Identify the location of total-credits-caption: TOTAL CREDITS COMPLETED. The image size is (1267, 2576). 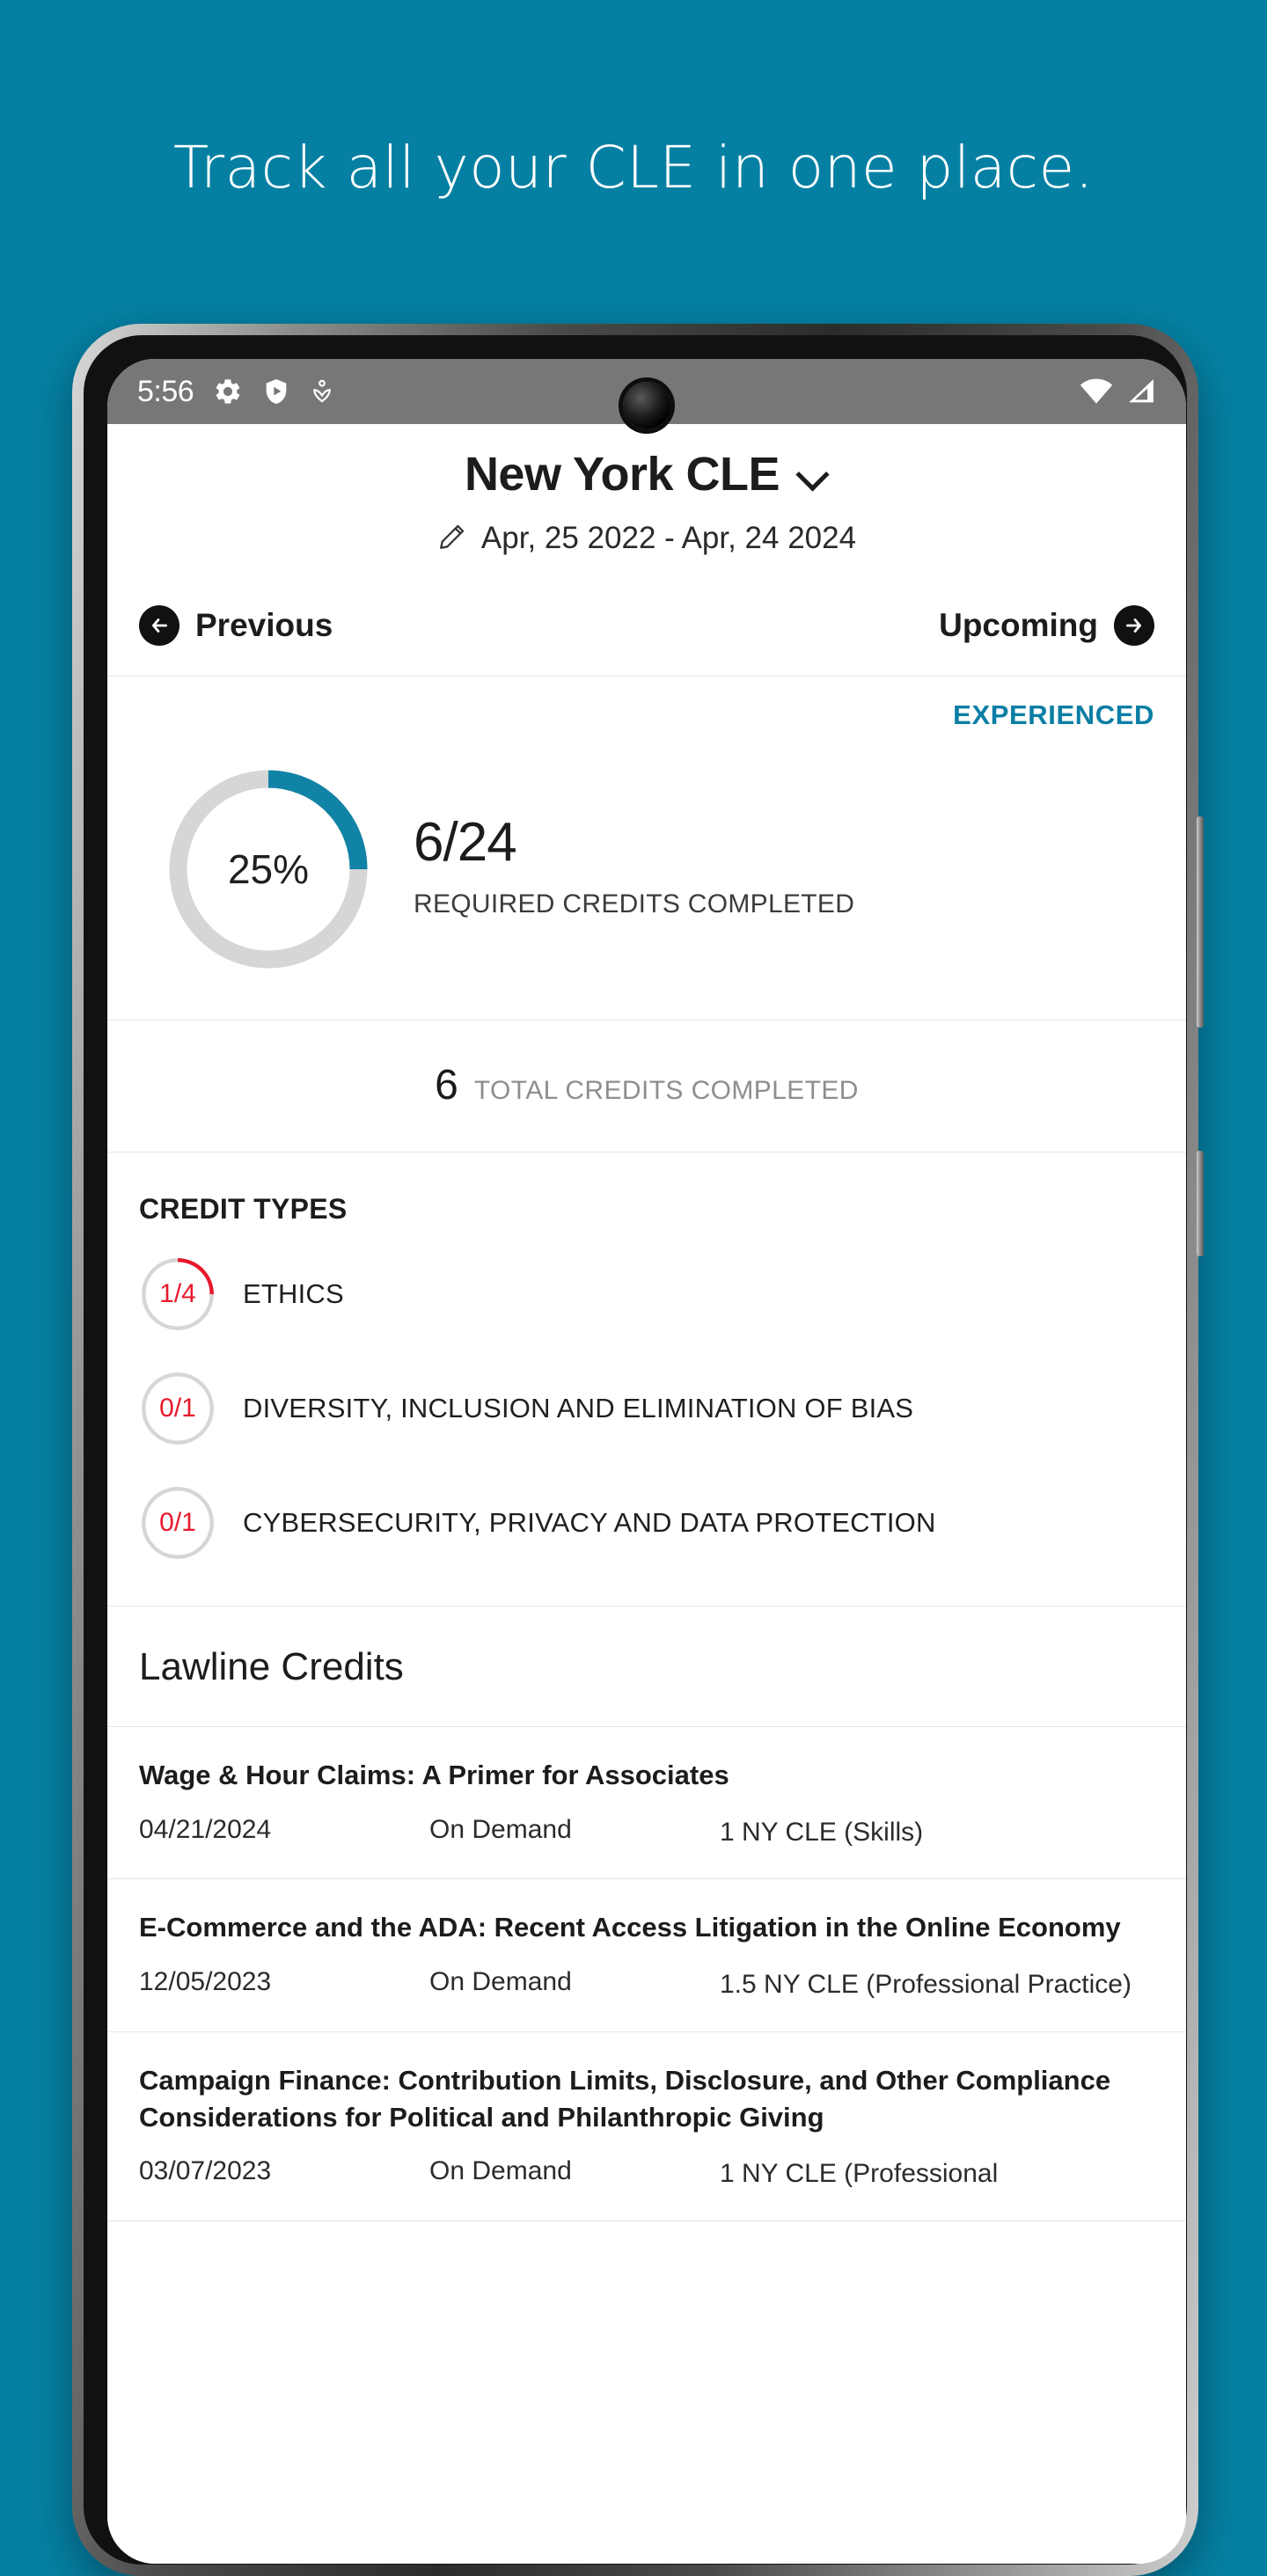
(666, 1090).